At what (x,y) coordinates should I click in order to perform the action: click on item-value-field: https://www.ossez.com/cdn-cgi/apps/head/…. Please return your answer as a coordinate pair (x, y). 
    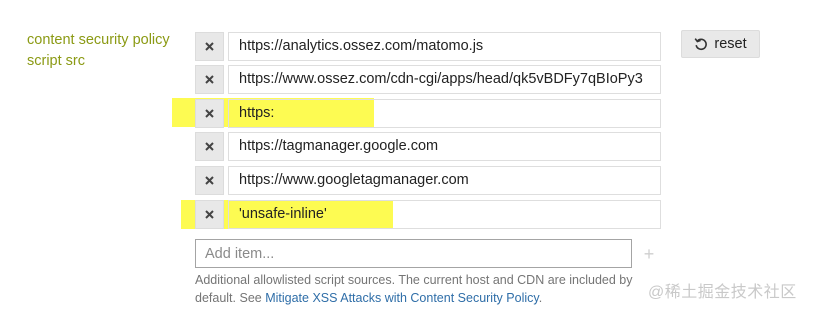
    Looking at the image, I should click on (444, 79).